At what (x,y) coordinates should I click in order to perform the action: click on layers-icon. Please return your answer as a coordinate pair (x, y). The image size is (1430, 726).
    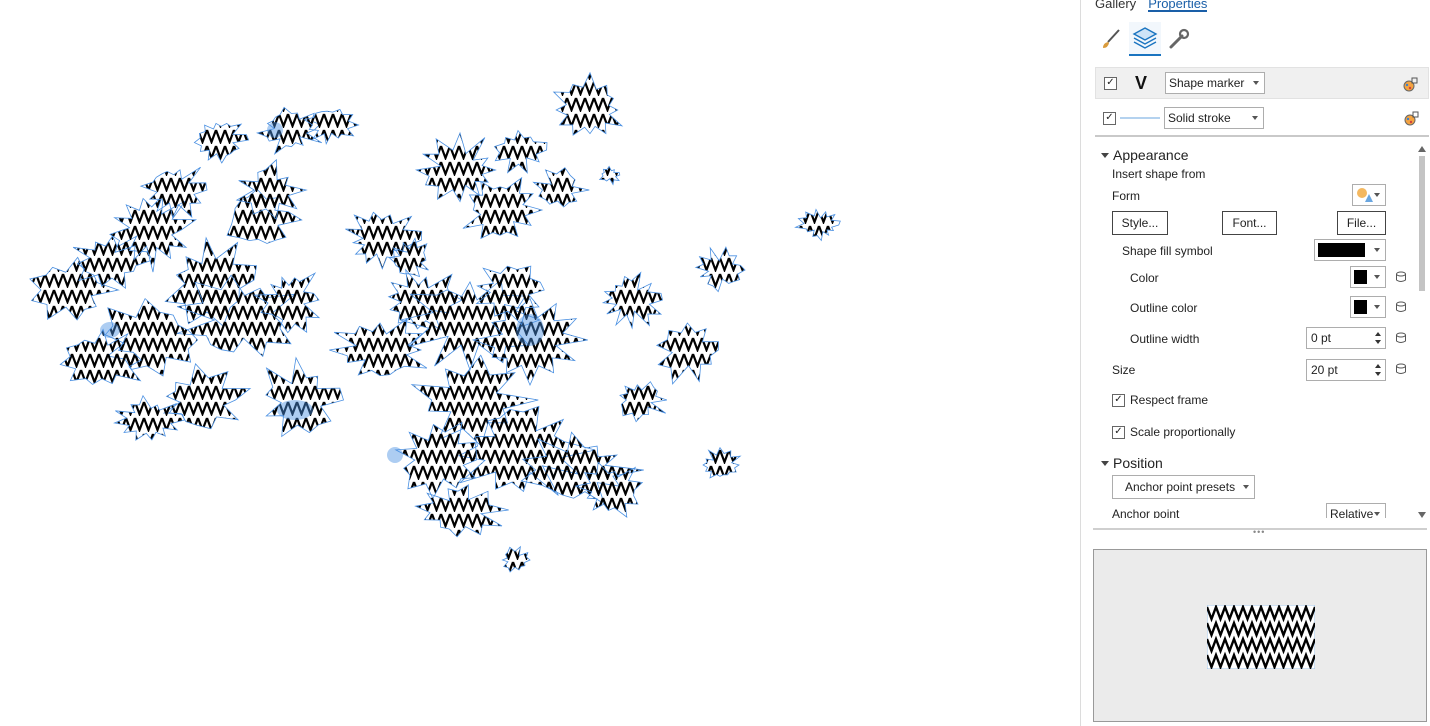
    Looking at the image, I should click on (1145, 38).